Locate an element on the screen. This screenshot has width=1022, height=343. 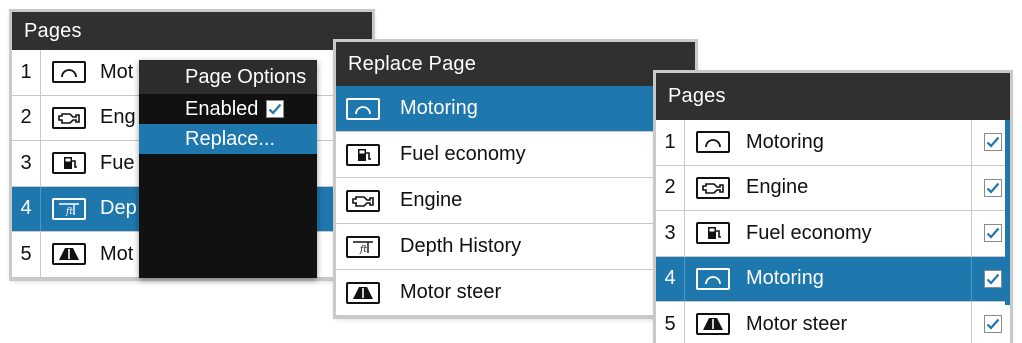
replace-page-label: Motor steer is located at coordinates (451, 292).